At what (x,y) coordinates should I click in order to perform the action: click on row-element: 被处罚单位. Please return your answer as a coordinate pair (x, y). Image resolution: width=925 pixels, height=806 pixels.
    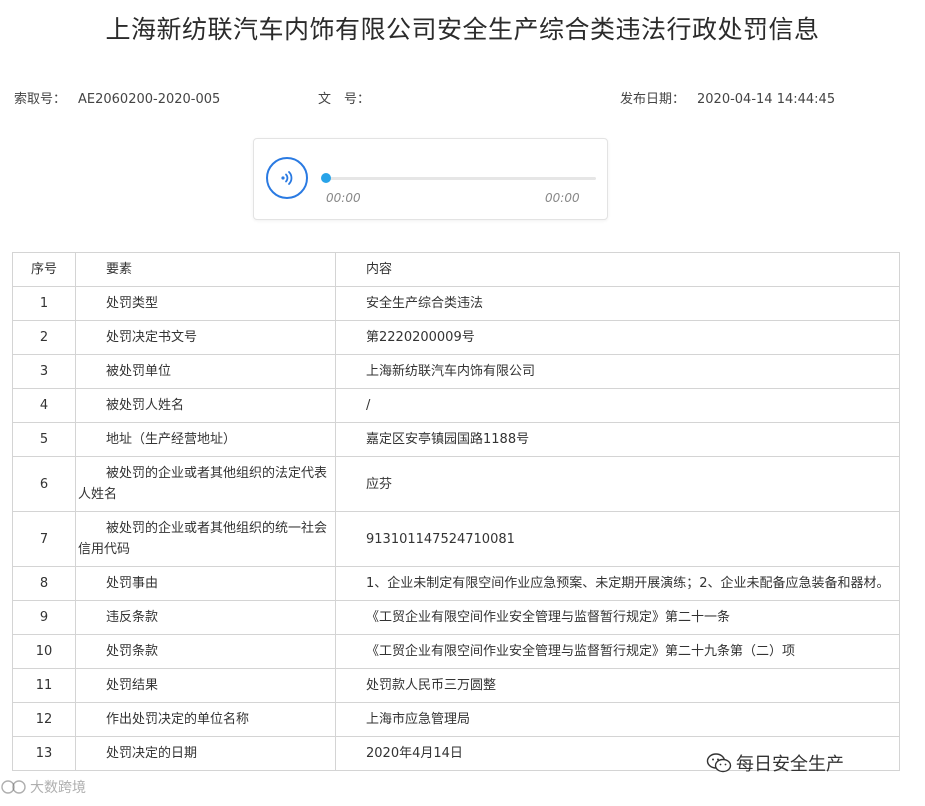
    Looking at the image, I should click on (205, 371).